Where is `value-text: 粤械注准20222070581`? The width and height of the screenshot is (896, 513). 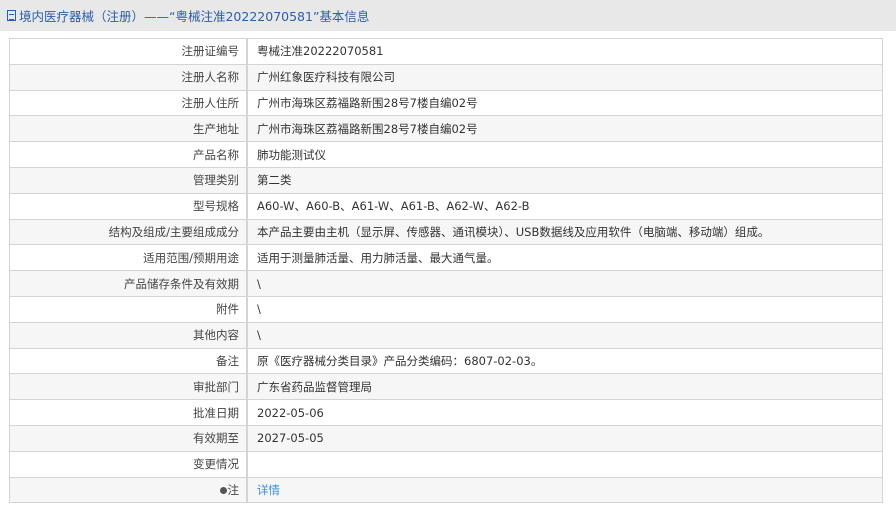 value-text: 粤械注准20222070581 is located at coordinates (320, 51).